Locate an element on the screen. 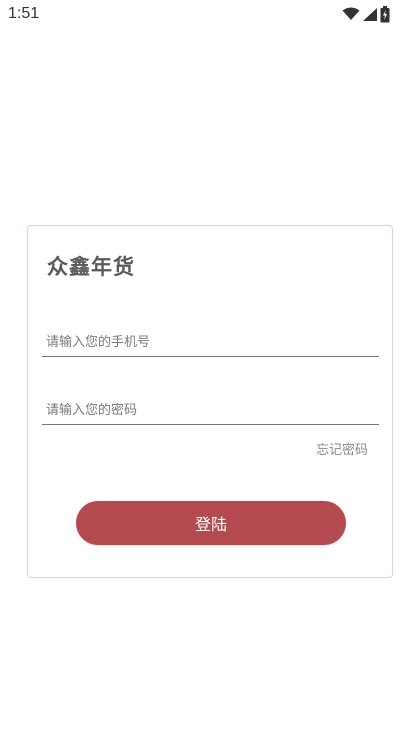 Image resolution: width=420 pixels, height=747 pixels. status-icons is located at coordinates (366, 14).